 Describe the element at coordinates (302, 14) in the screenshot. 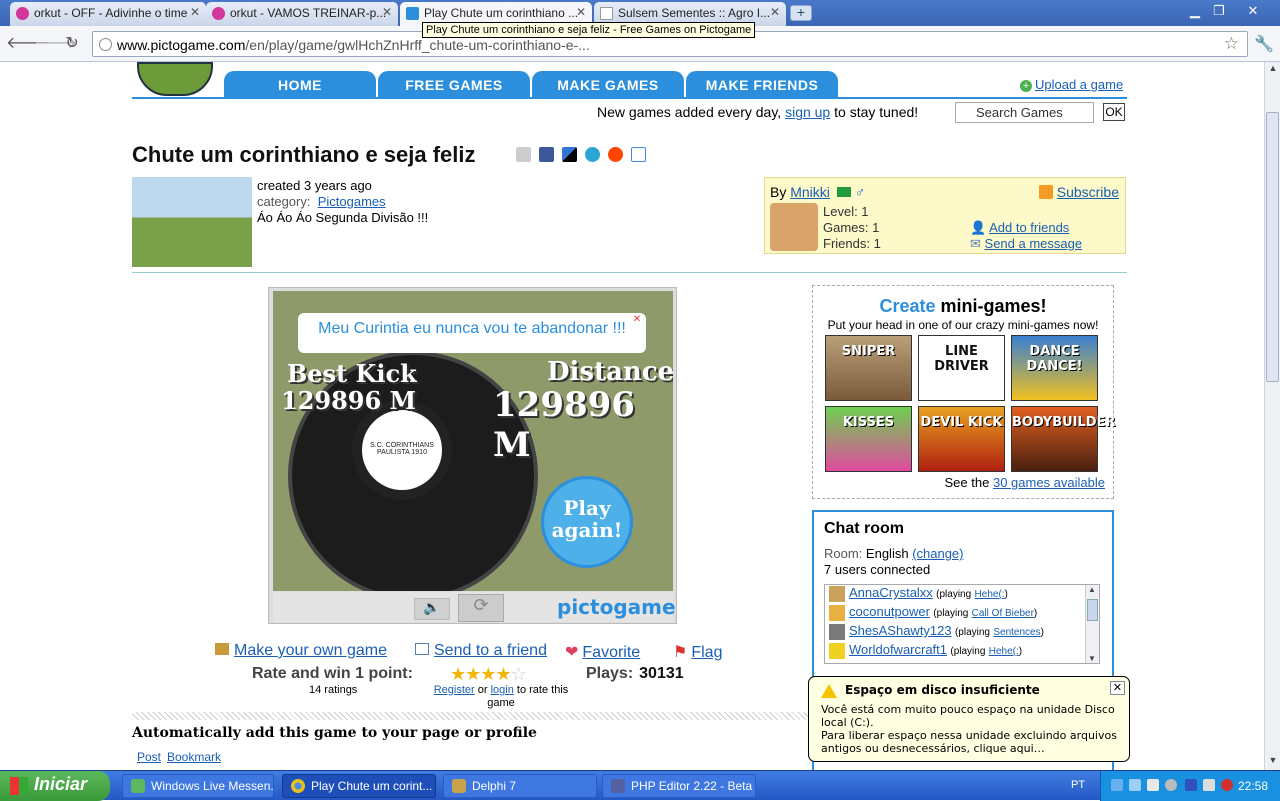

I see `browser-tab-orkut-2: orkut - VAMOS TREINAR-p... ✕` at that location.